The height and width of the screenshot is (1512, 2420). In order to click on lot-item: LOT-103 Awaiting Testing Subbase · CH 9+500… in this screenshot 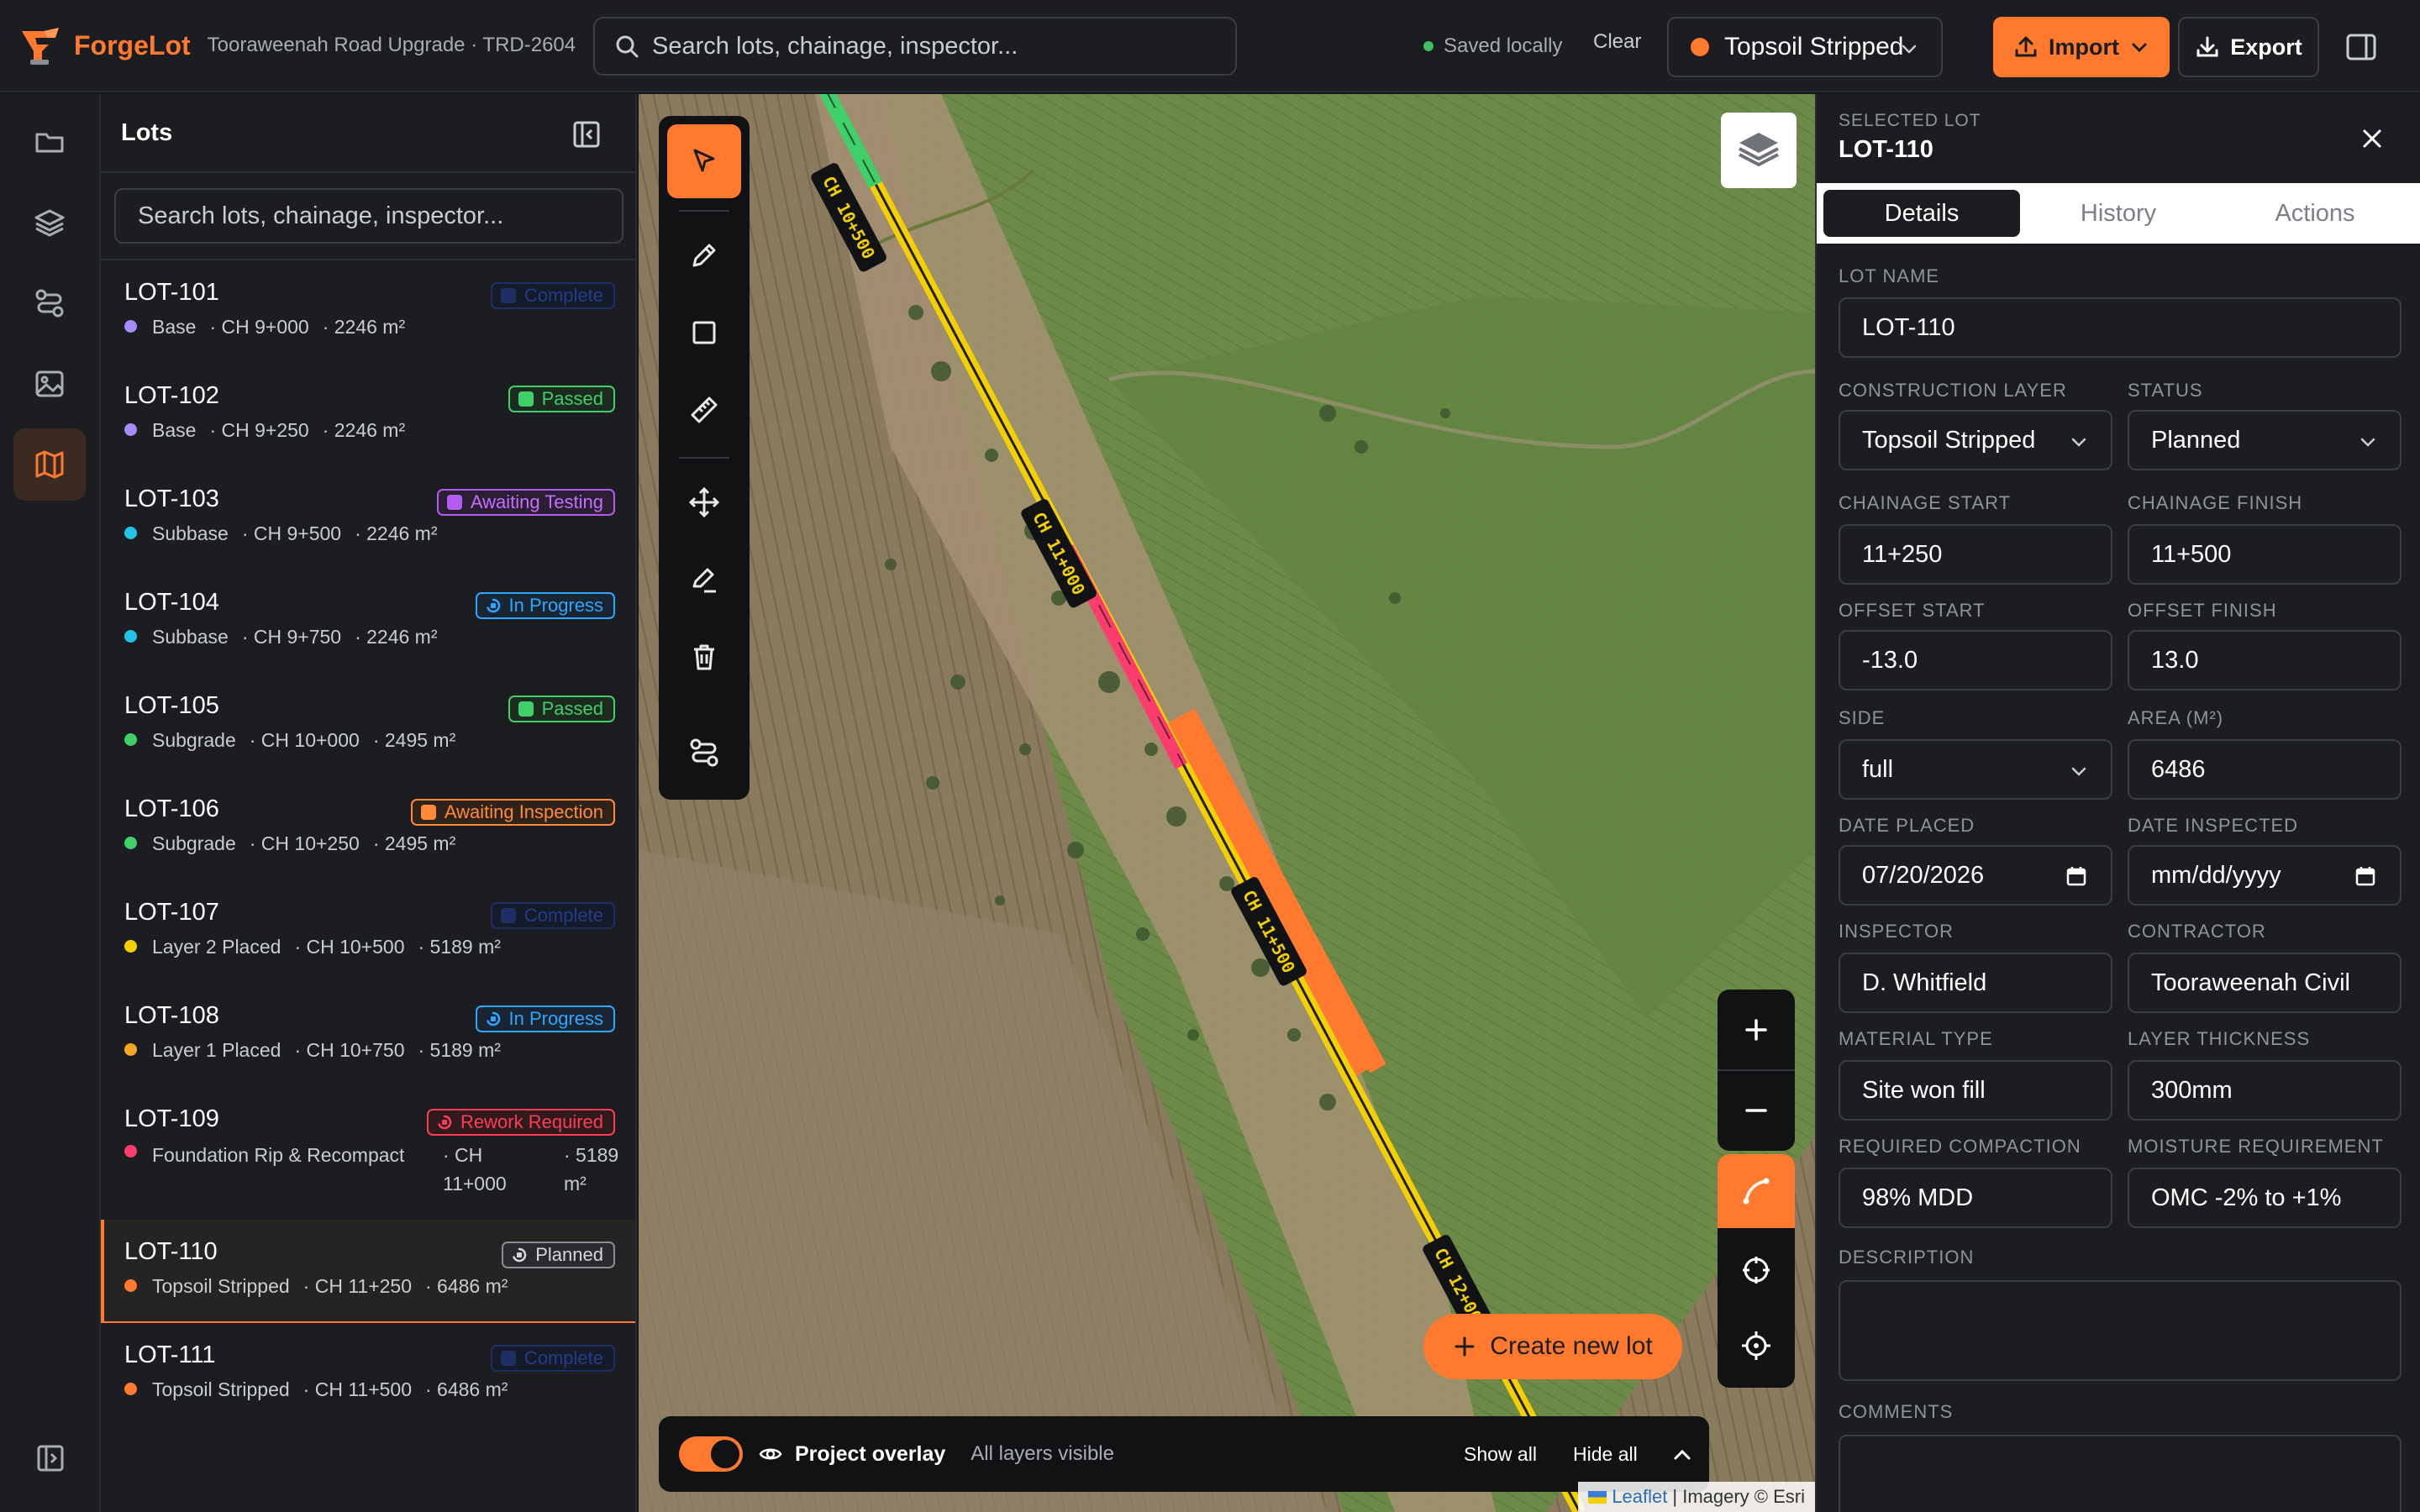, I will do `click(368, 518)`.